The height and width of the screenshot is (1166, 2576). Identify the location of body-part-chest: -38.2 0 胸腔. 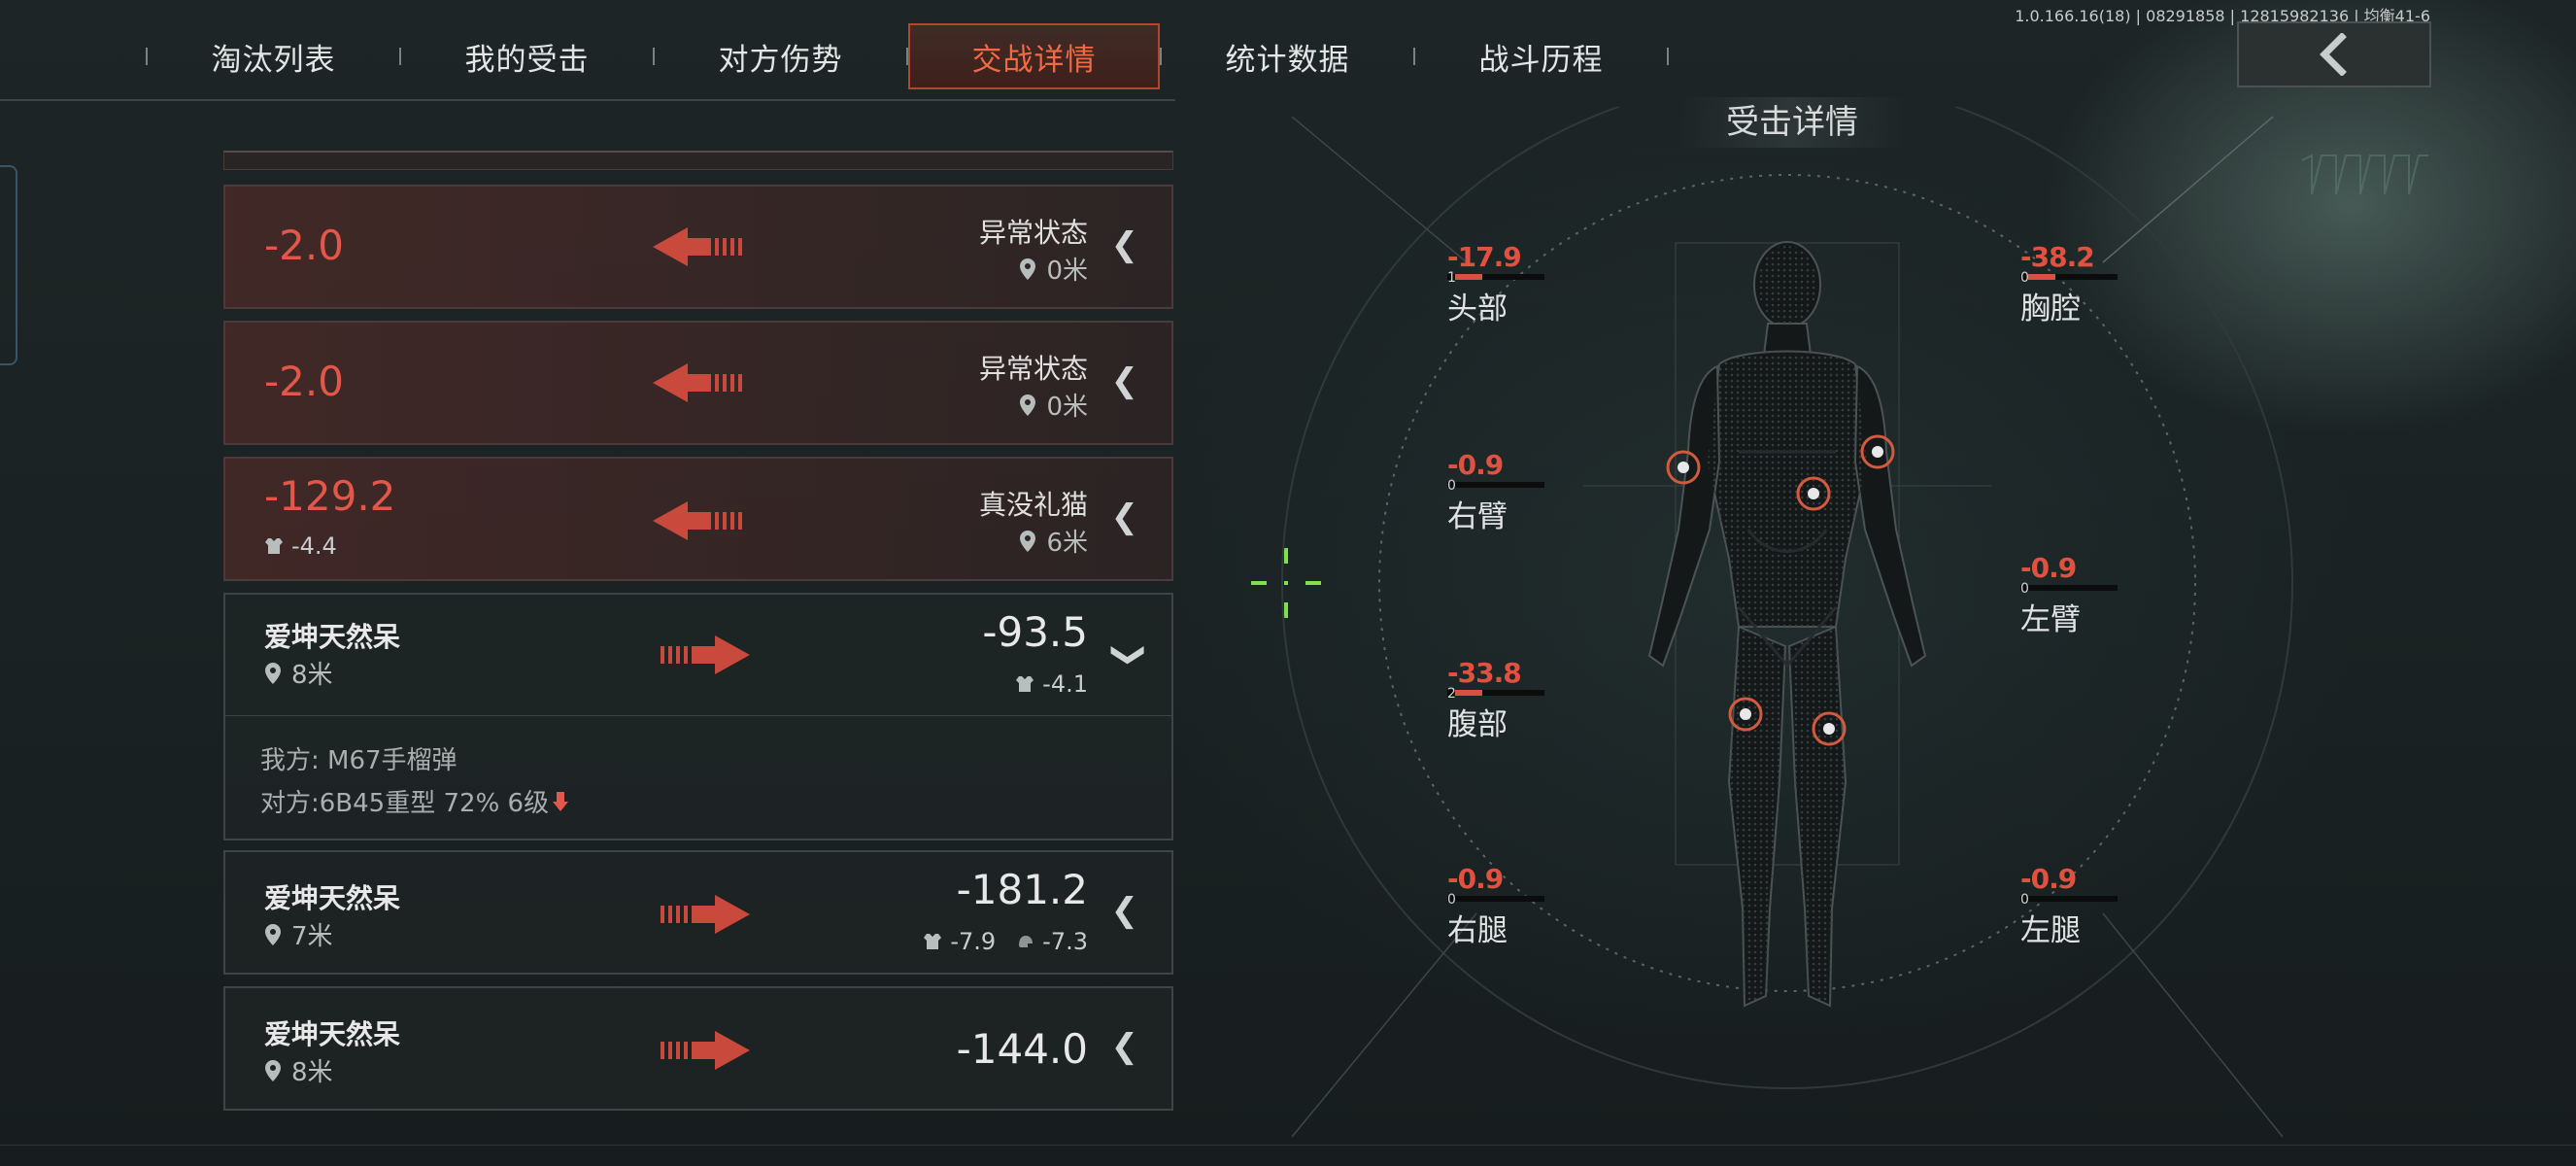
(2069, 284).